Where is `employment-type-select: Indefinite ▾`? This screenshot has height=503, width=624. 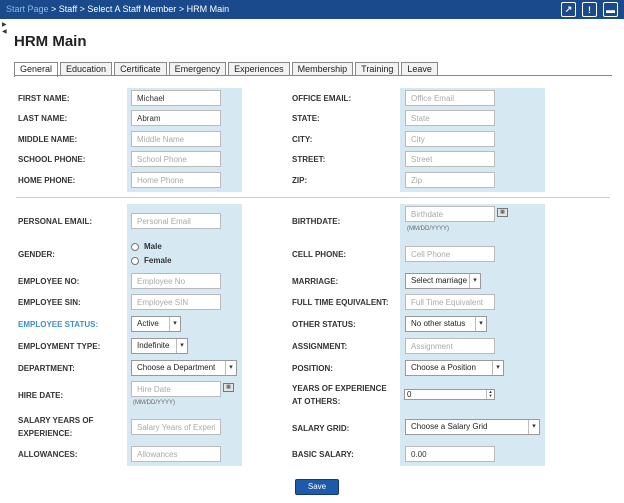
employment-type-select: Indefinite ▾ is located at coordinates (159, 346).